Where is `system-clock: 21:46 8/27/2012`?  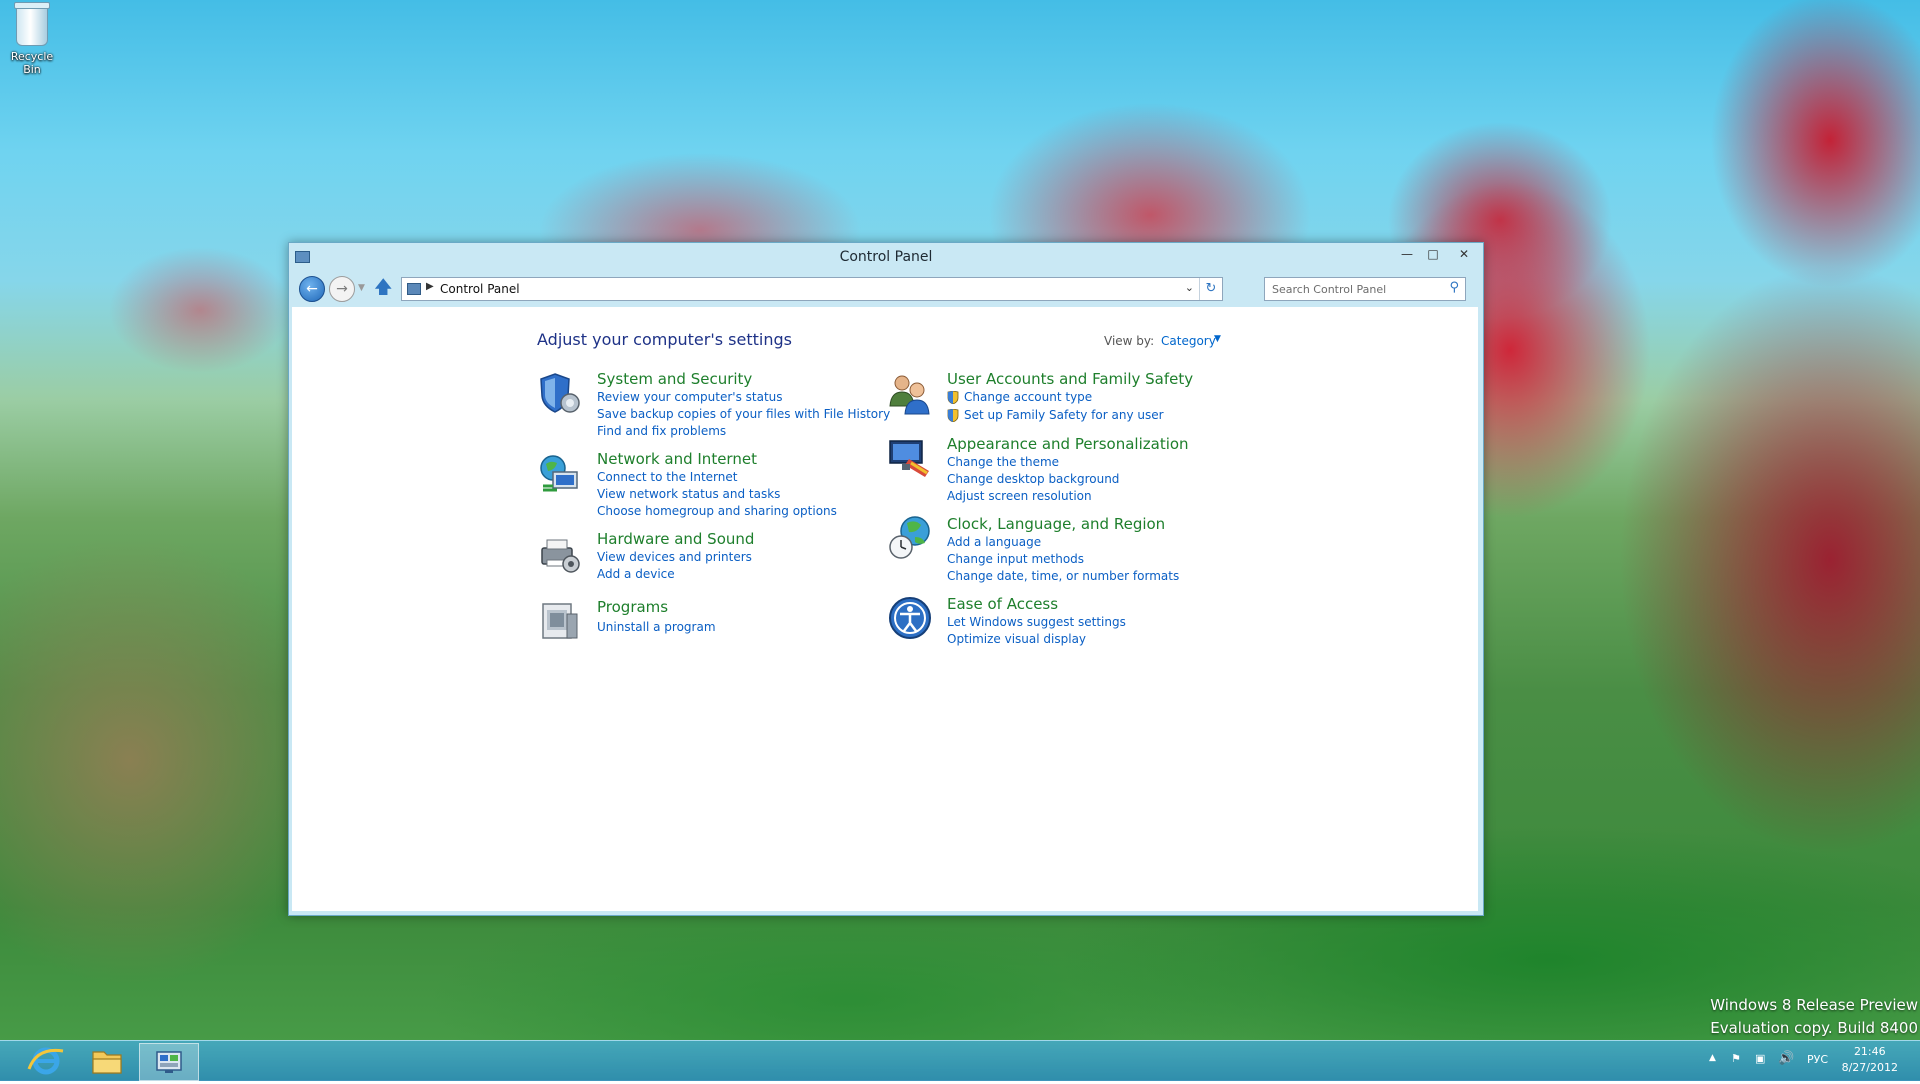 system-clock: 21:46 8/27/2012 is located at coordinates (1870, 1060).